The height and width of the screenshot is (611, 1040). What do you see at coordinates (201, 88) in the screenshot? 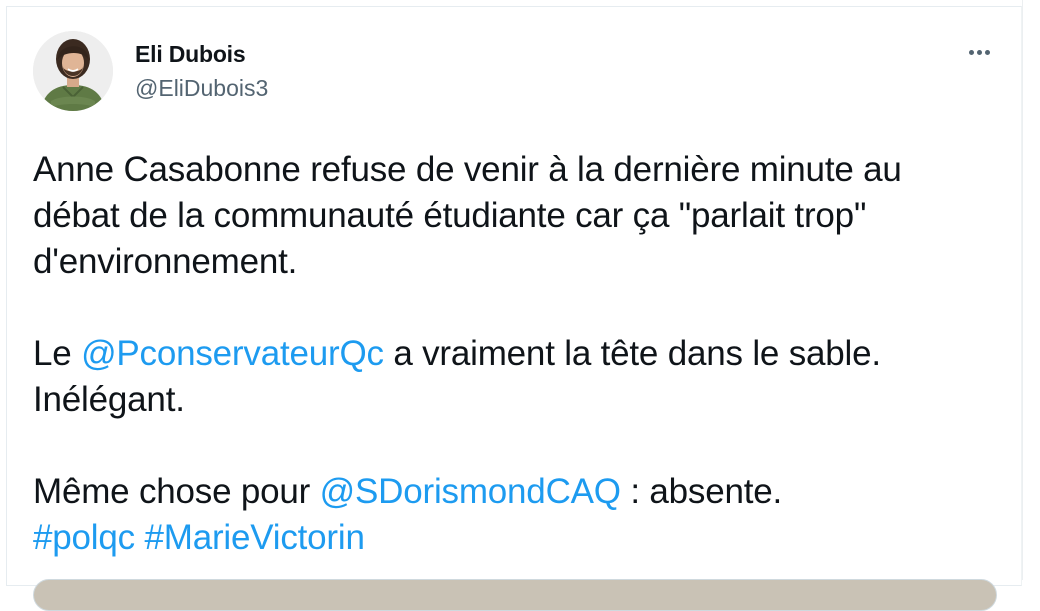
I see `author-handle: @EliDubois3` at bounding box center [201, 88].